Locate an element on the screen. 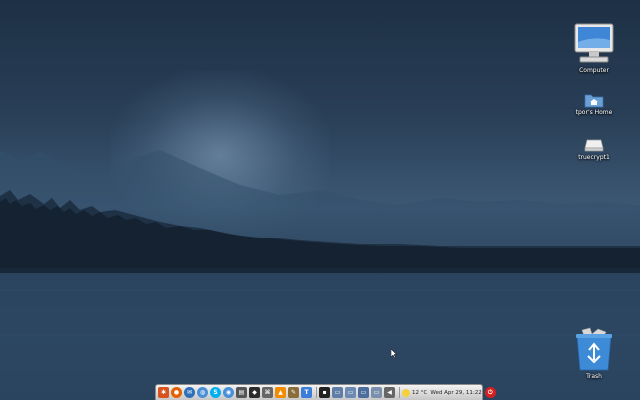 This screenshot has height=400, width=640. inkscape-icon: ◆ is located at coordinates (254, 392).